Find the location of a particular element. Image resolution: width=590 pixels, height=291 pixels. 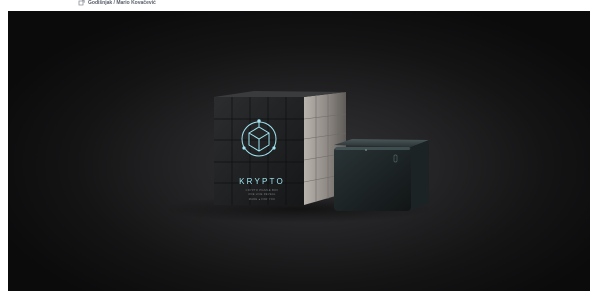

box-fine-line-1: CRYPTO PUZZLE BOX is located at coordinates (262, 190).